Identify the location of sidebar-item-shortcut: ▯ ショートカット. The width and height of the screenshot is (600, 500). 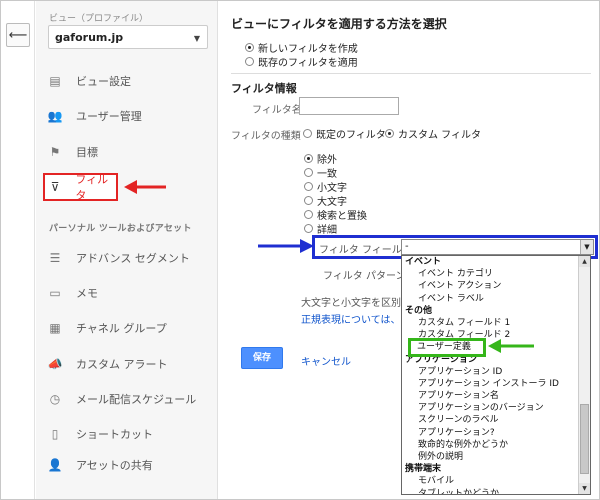
(128, 434).